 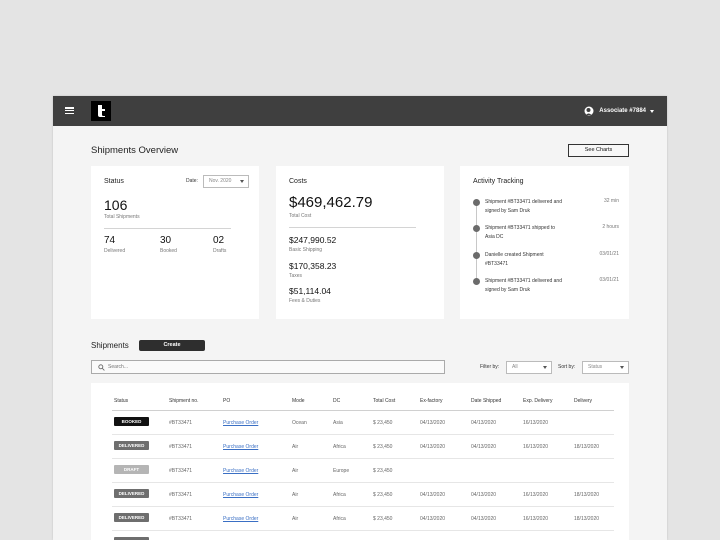 What do you see at coordinates (384, 401) in the screenshot?
I see `column-header: Total Cost` at bounding box center [384, 401].